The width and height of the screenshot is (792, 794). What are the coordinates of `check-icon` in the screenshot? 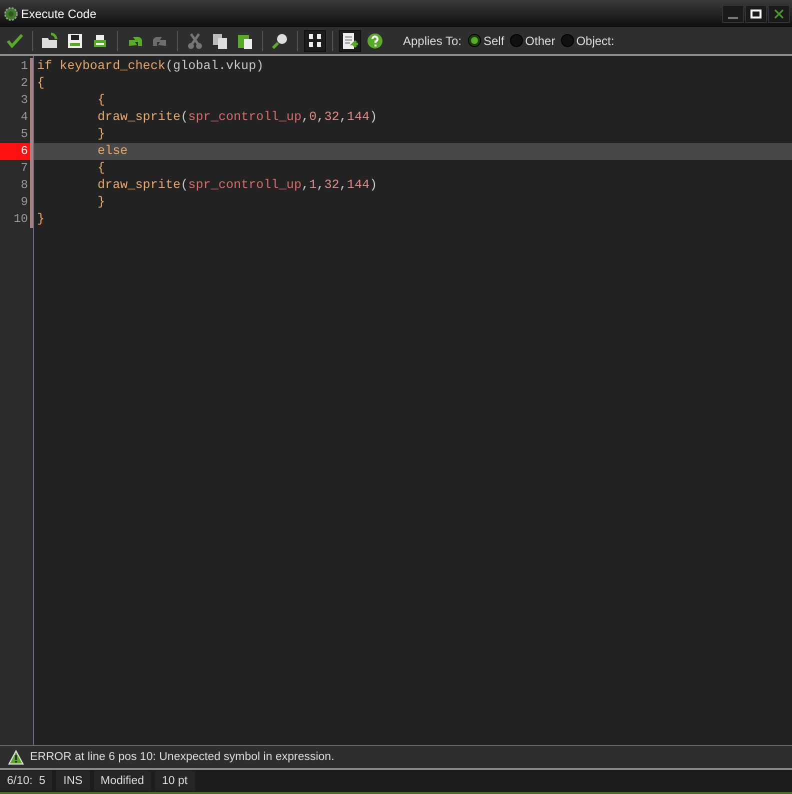 It's located at (15, 41).